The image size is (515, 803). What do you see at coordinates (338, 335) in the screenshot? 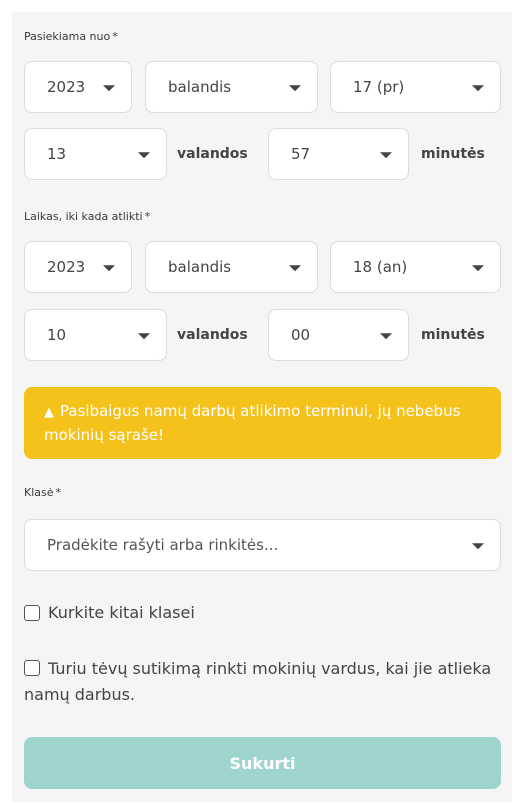
I see `deadline-minute-select: 00` at bounding box center [338, 335].